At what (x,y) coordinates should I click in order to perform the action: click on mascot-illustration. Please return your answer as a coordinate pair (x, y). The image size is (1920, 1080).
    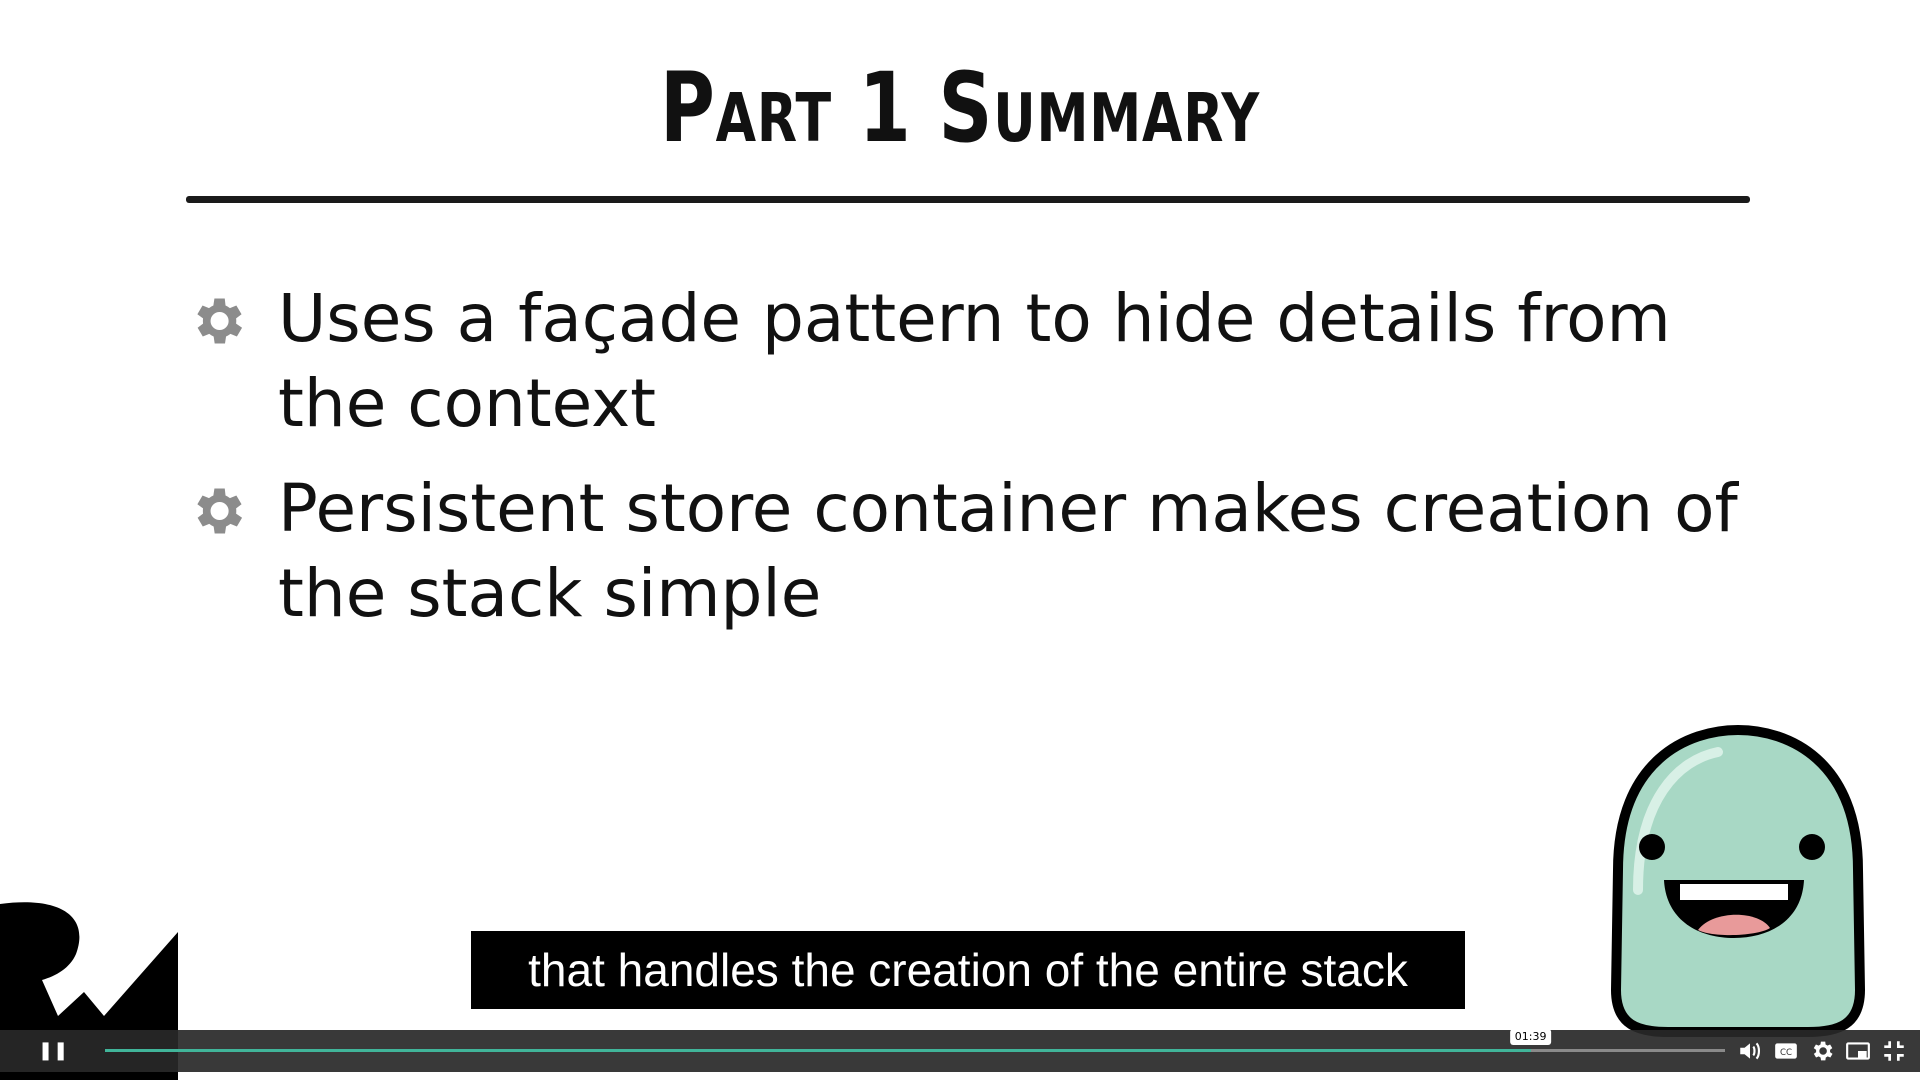
    Looking at the image, I should click on (1738, 880).